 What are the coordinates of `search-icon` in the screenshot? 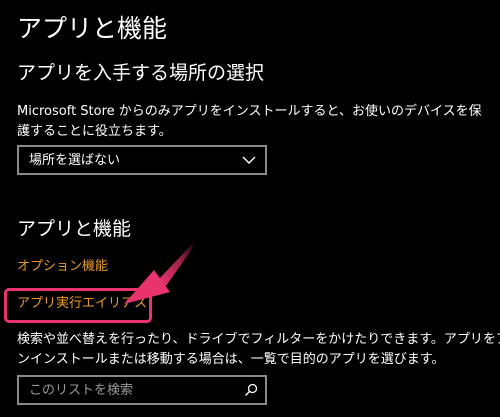 It's located at (251, 390).